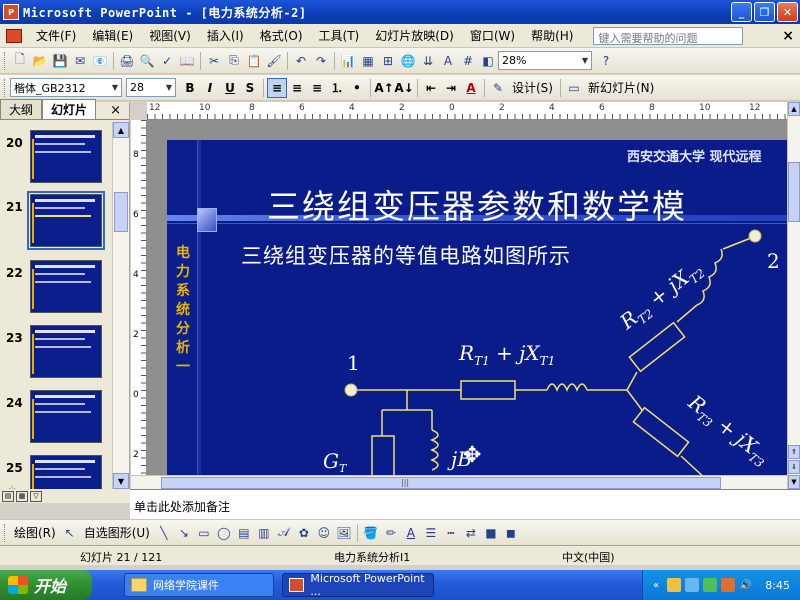 The width and height of the screenshot is (800, 600). I want to click on open-icon: 📂, so click(40, 61).